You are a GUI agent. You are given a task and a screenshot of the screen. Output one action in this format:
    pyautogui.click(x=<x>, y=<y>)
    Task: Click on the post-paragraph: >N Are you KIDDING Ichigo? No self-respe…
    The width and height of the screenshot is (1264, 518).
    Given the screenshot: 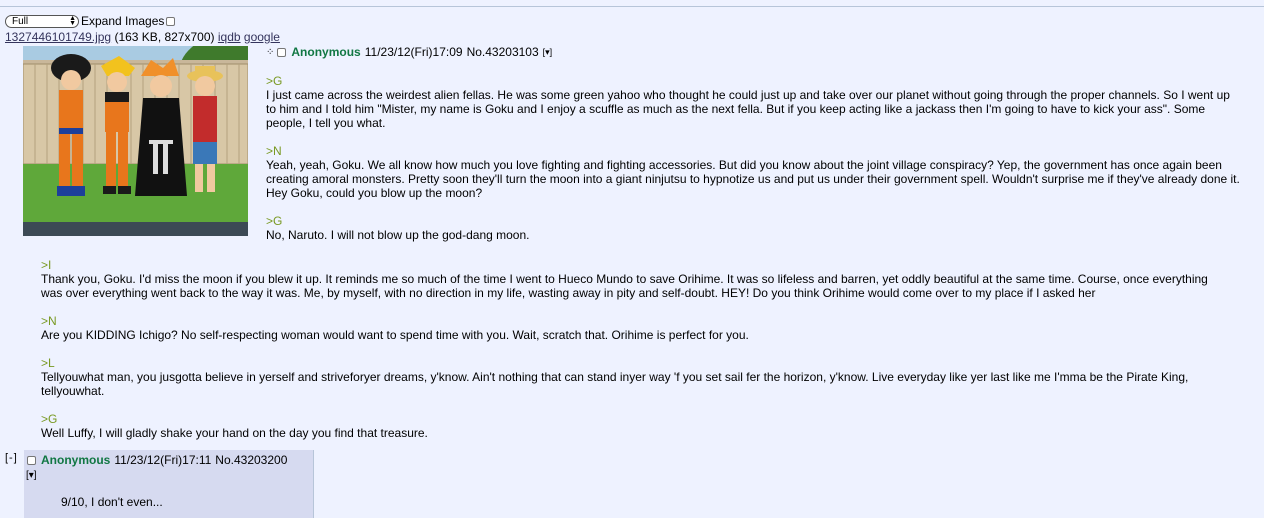 What is the action you would take?
    pyautogui.click(x=636, y=328)
    